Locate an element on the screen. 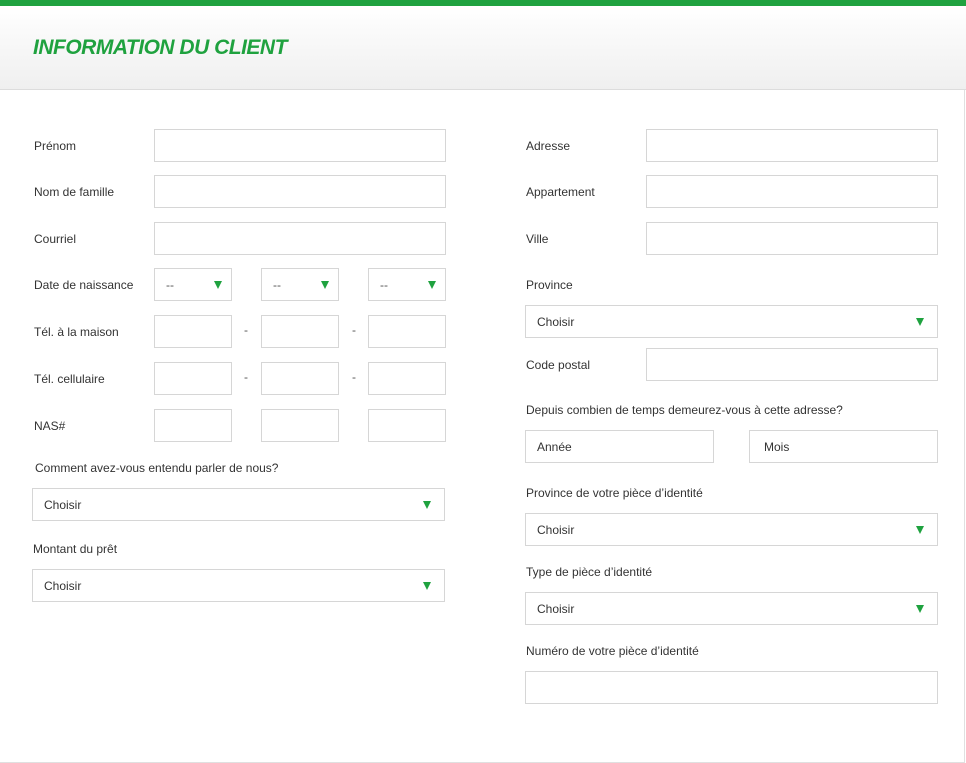  loan-amount-label: Montant du prêt is located at coordinates (75, 549).